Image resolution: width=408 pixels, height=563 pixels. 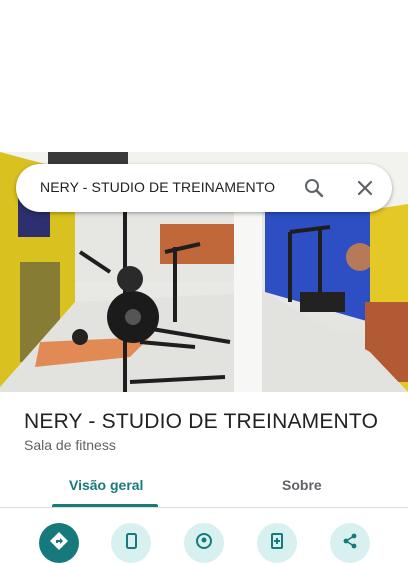 What do you see at coordinates (314, 188) in the screenshot?
I see `search-icon` at bounding box center [314, 188].